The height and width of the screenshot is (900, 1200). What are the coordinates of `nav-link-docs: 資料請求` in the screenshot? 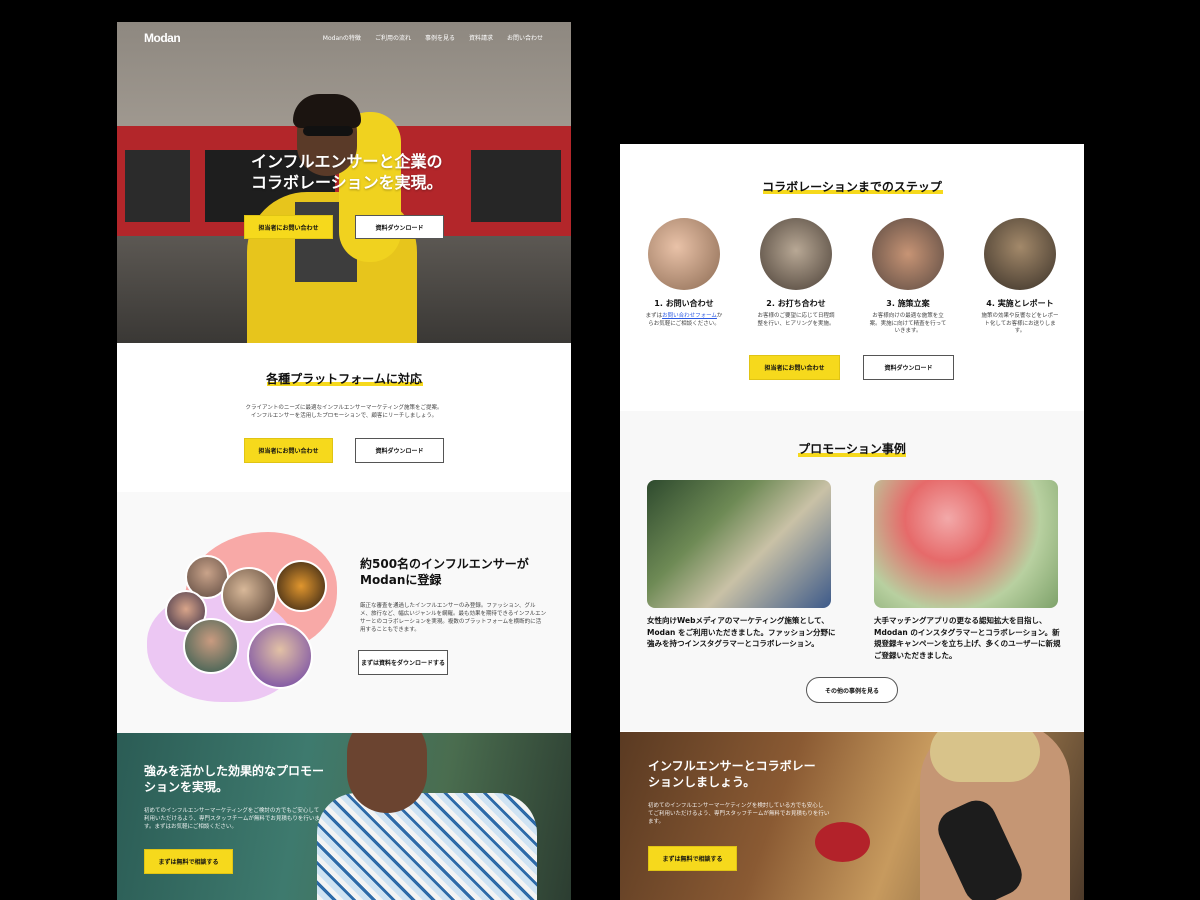 It's located at (481, 37).